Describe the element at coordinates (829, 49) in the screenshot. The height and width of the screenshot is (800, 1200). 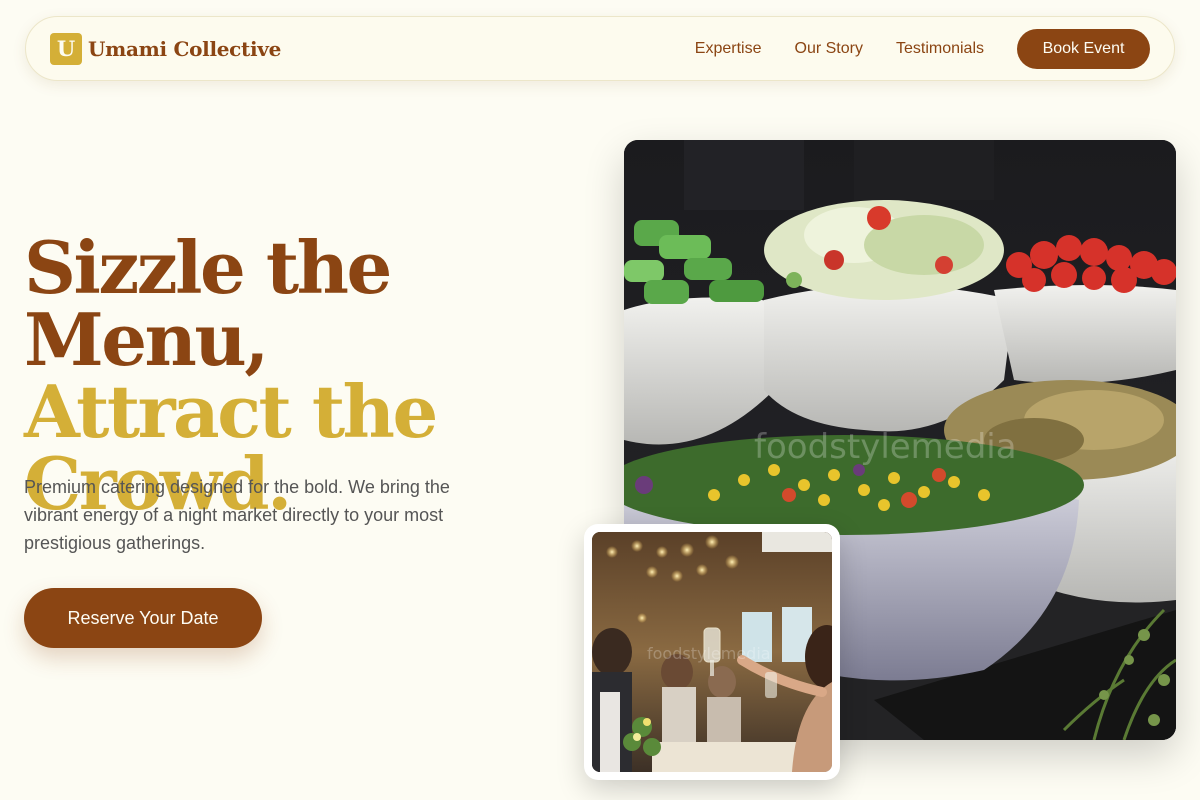
I see `nav-link-our-story: Our Story` at that location.